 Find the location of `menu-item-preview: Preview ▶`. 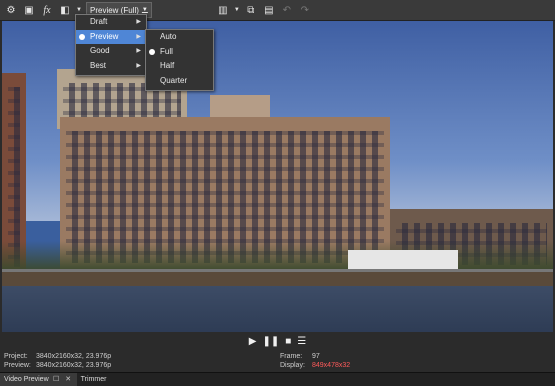

menu-item-preview: Preview ▶ is located at coordinates (111, 36).